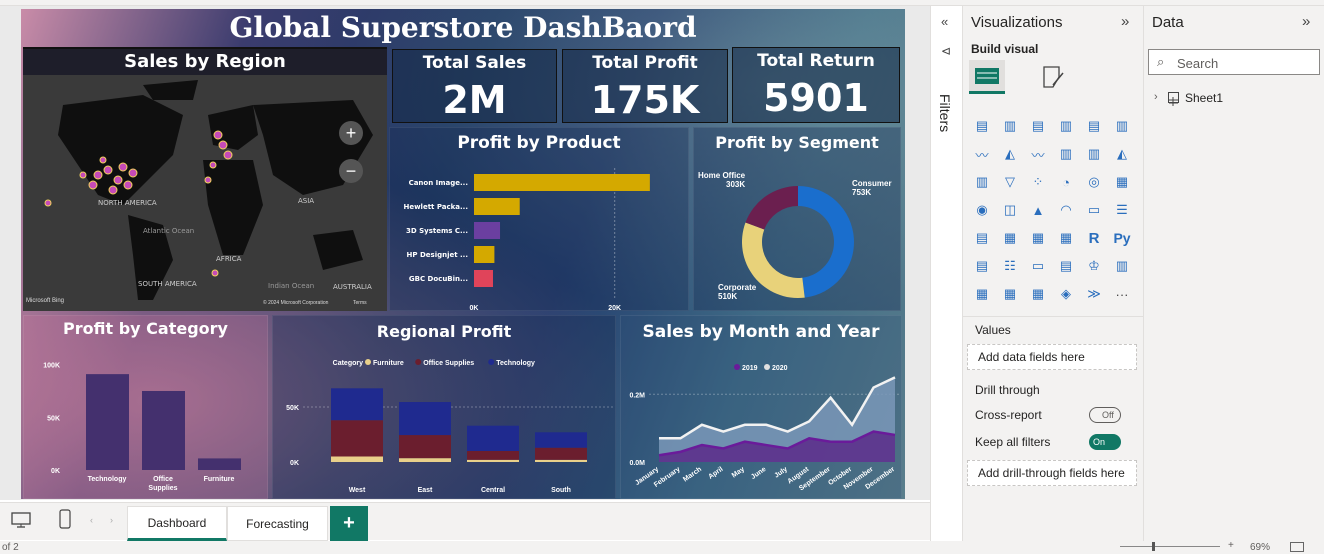 The height and width of the screenshot is (554, 1324). What do you see at coordinates (982, 294) in the screenshot?
I see `power-apps-icon: ▦` at bounding box center [982, 294].